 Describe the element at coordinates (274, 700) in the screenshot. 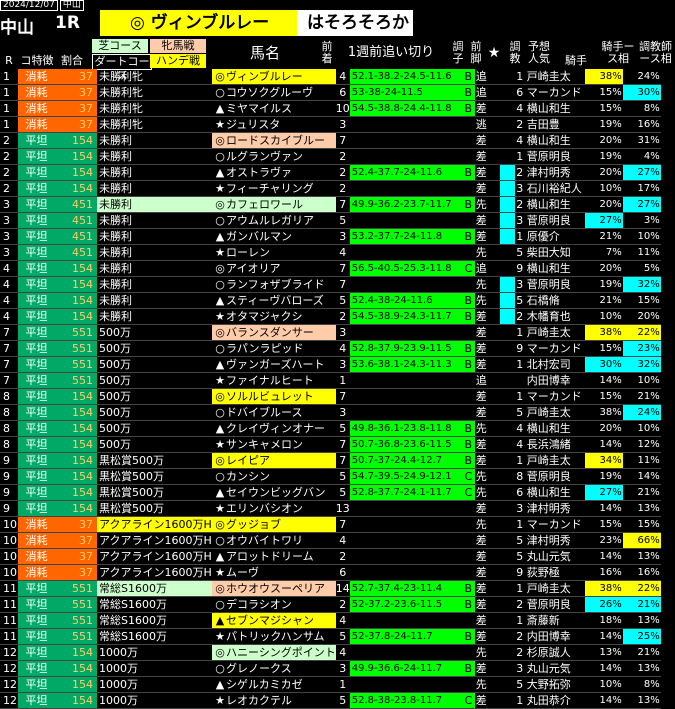

I see `horse-name-cell: ★レオカクテル` at that location.